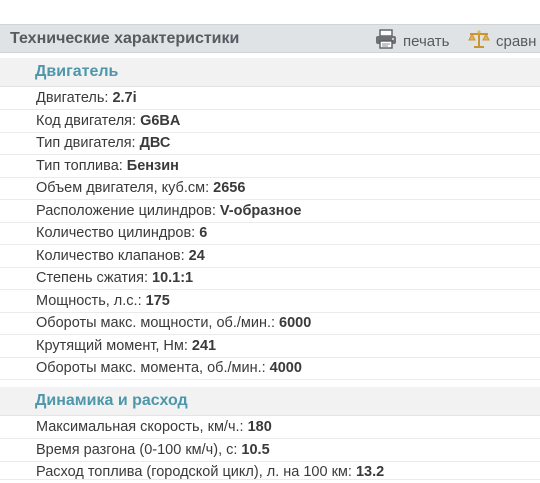  What do you see at coordinates (160, 120) in the screenshot?
I see `spec-value: G6BA` at bounding box center [160, 120].